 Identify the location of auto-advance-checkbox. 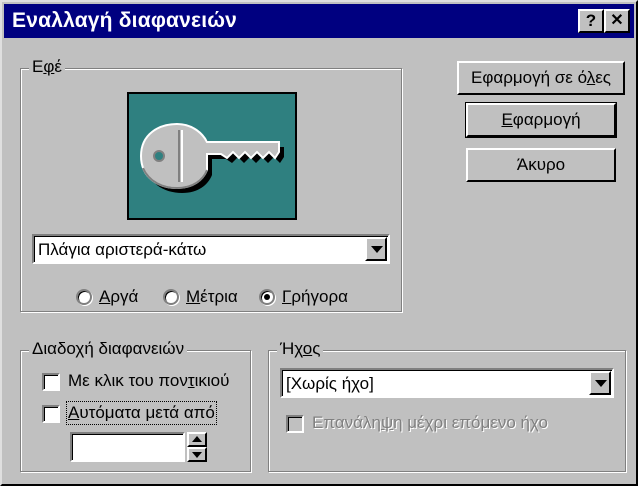
(51, 414).